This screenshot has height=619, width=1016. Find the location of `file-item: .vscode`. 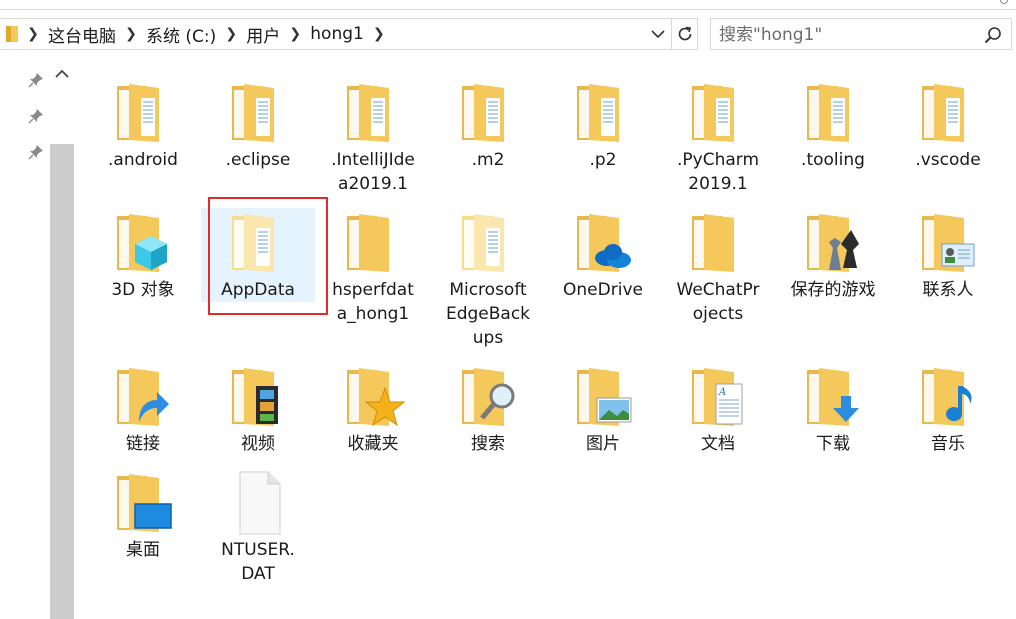

file-item: .vscode is located at coordinates (948, 125).